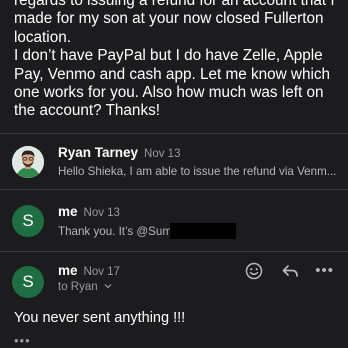 This screenshot has height=348, width=348. Describe the element at coordinates (100, 318) in the screenshot. I see `message-body: You never sent anything !!!` at that location.